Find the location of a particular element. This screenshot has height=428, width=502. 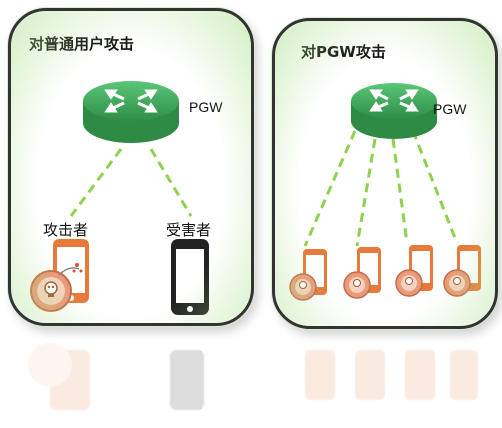

attacker-phones is located at coordinates (385, 273).